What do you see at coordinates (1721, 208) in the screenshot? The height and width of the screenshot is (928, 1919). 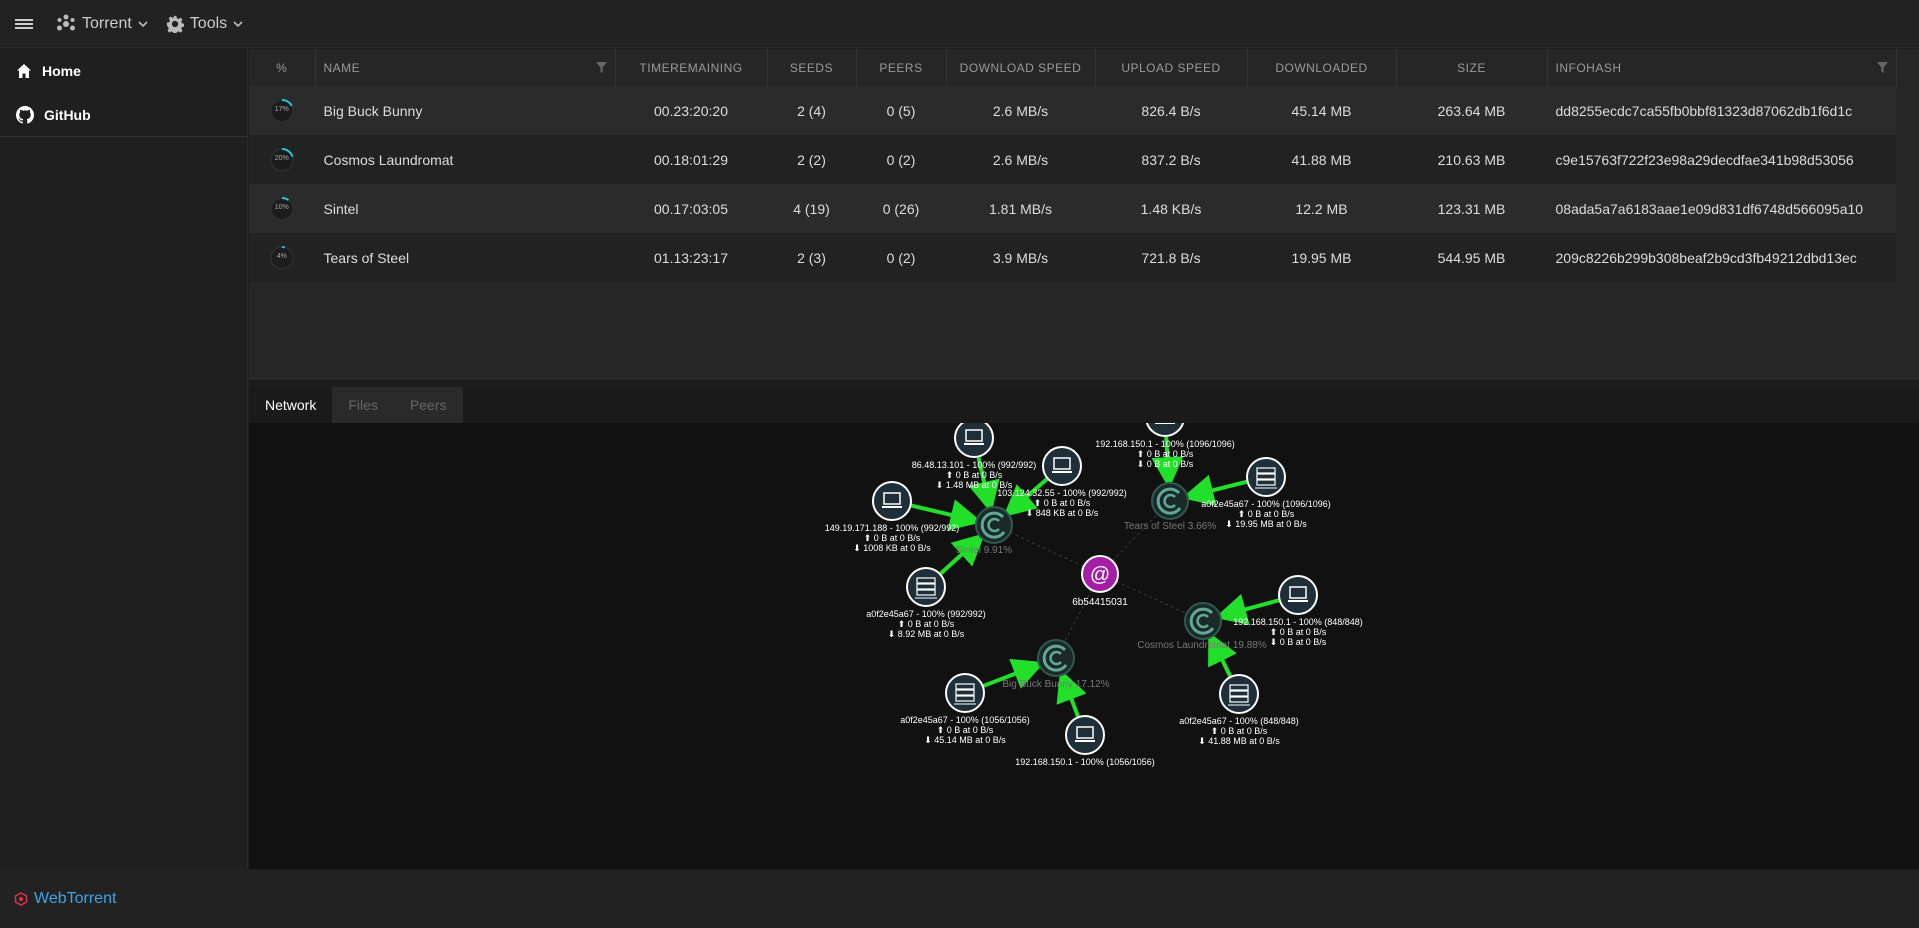 I see `cell-hash: 08ada5a7a6183aae1e09d831df6748d566095a10` at bounding box center [1721, 208].